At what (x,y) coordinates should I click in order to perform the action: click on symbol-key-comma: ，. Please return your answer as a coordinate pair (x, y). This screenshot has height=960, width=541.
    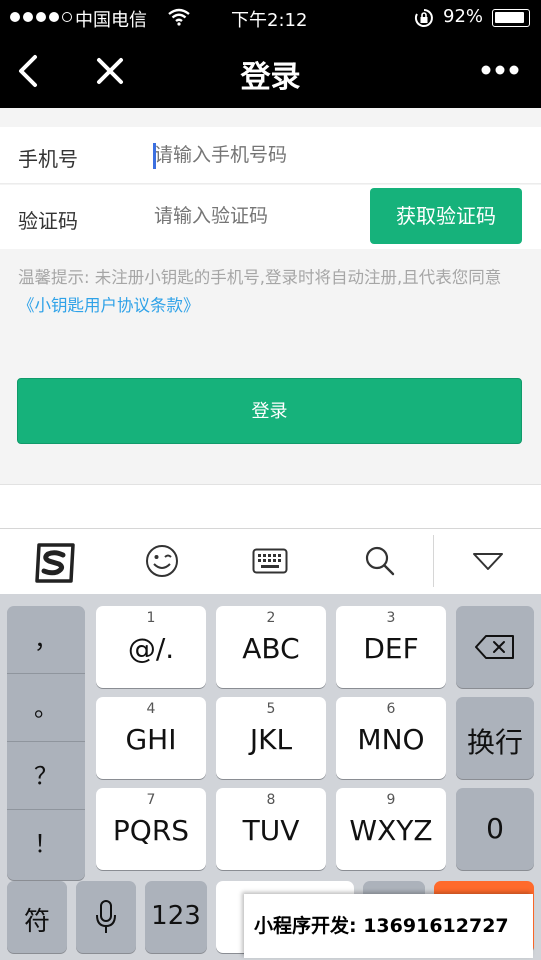
    Looking at the image, I should click on (46, 640).